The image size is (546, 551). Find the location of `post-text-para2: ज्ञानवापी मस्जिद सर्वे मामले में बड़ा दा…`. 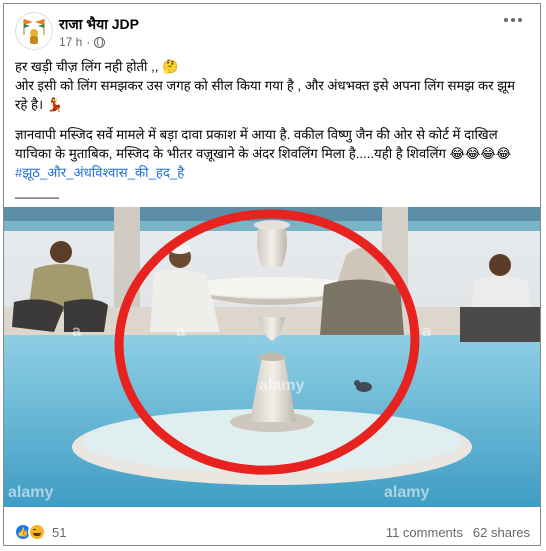

post-text-para2: ज्ञानवापी मस्जिद सर्वे मामले में बड़ा दा… is located at coordinates (273, 163).